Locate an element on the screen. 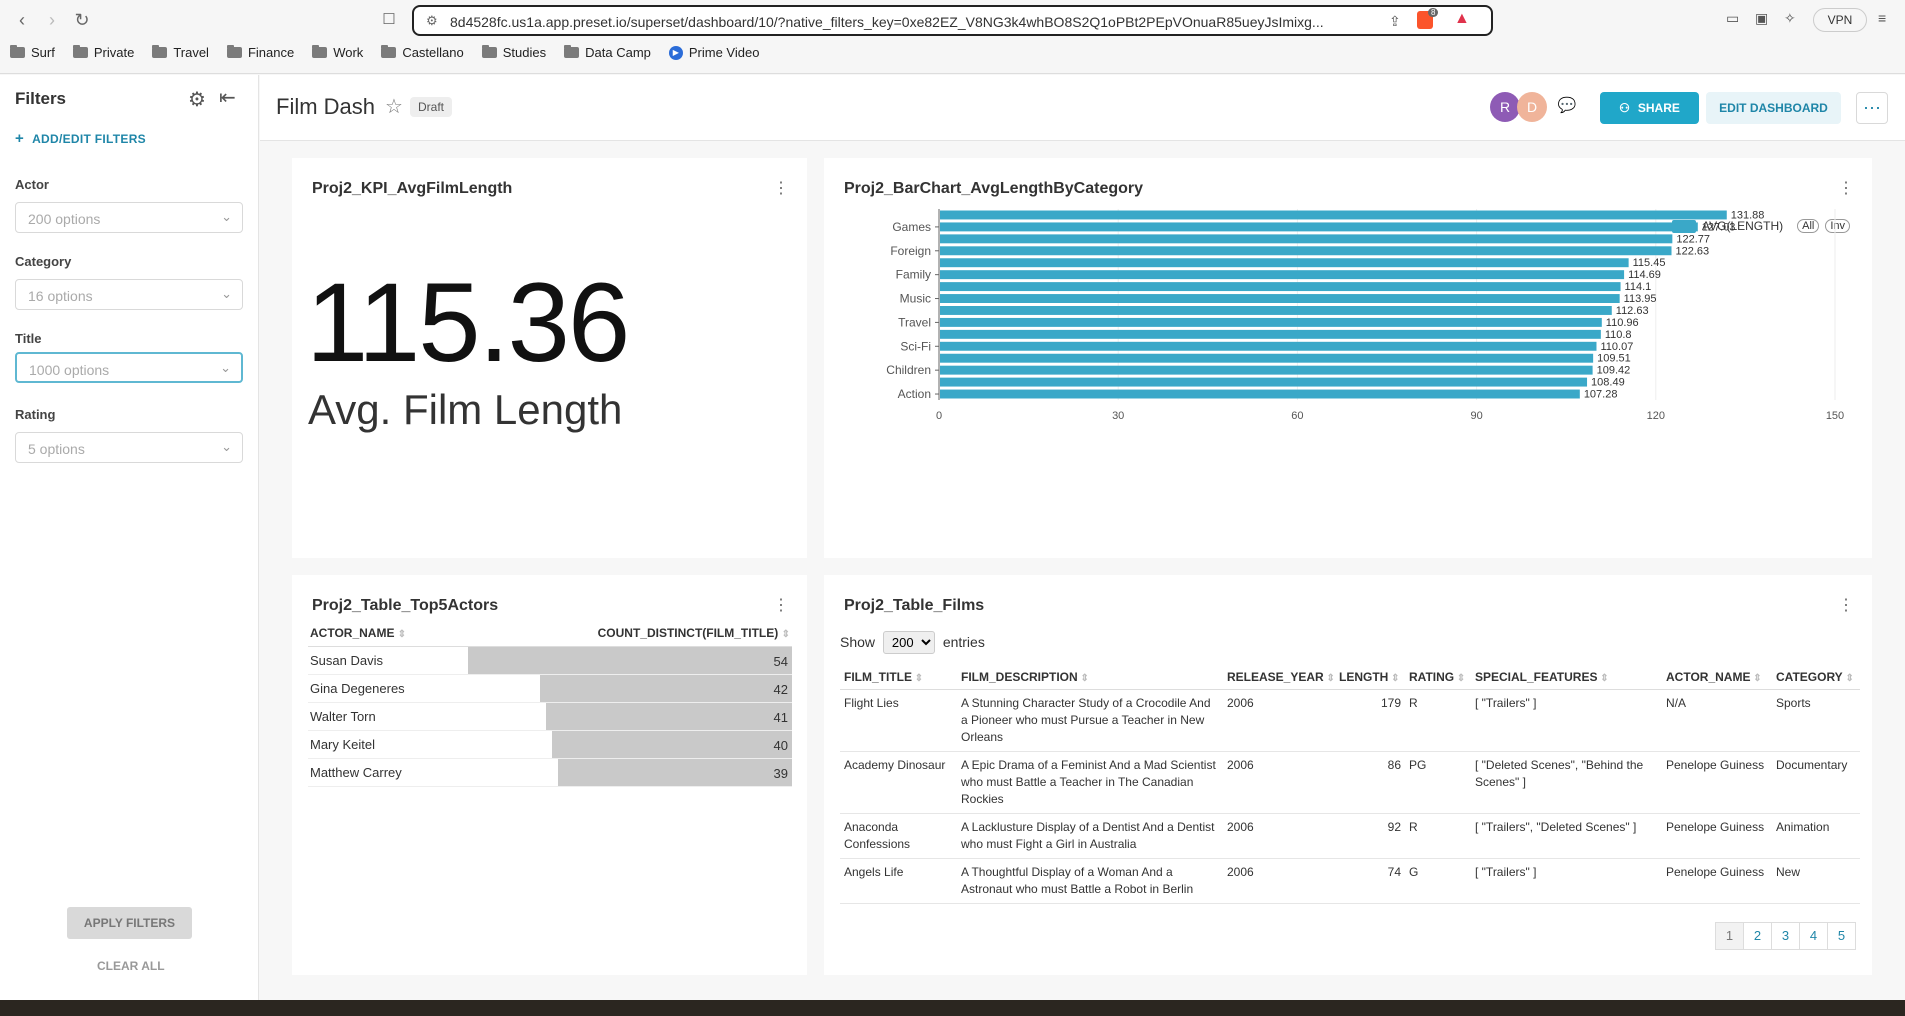  kpi-value: 115.36 is located at coordinates (468, 322).